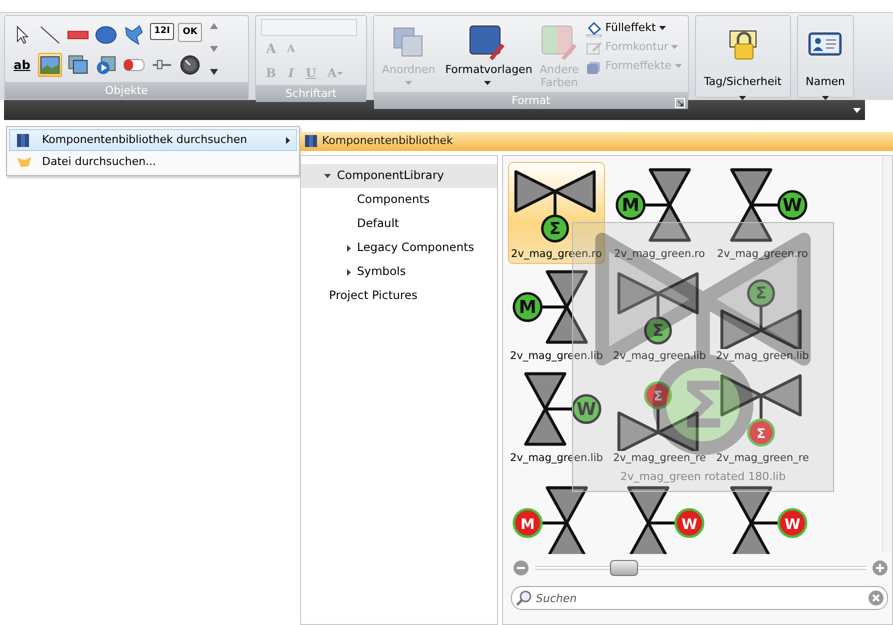 The height and width of the screenshot is (625, 893). What do you see at coordinates (699, 598) in the screenshot?
I see `search-field: Suchen` at bounding box center [699, 598].